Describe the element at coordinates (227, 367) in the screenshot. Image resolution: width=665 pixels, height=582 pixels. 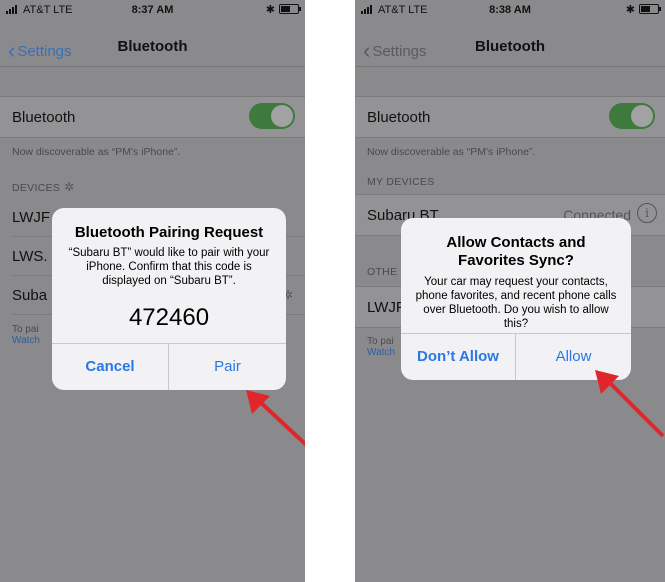
I see `pair-button: Pair` at that location.